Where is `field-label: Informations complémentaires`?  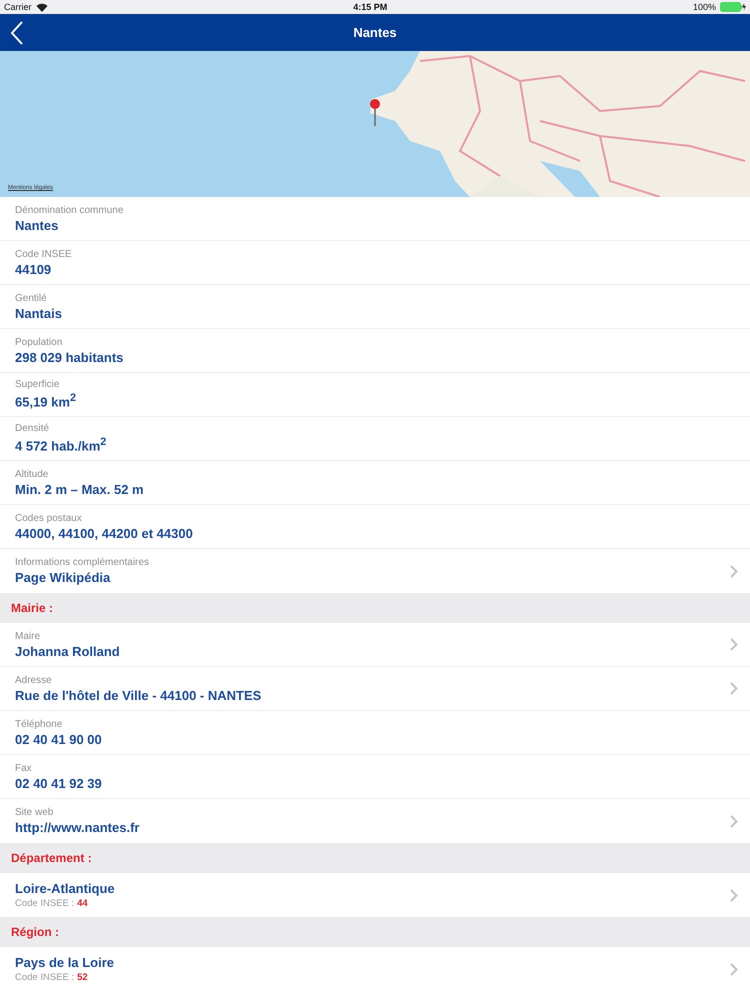 field-label: Informations complémentaires is located at coordinates (82, 562).